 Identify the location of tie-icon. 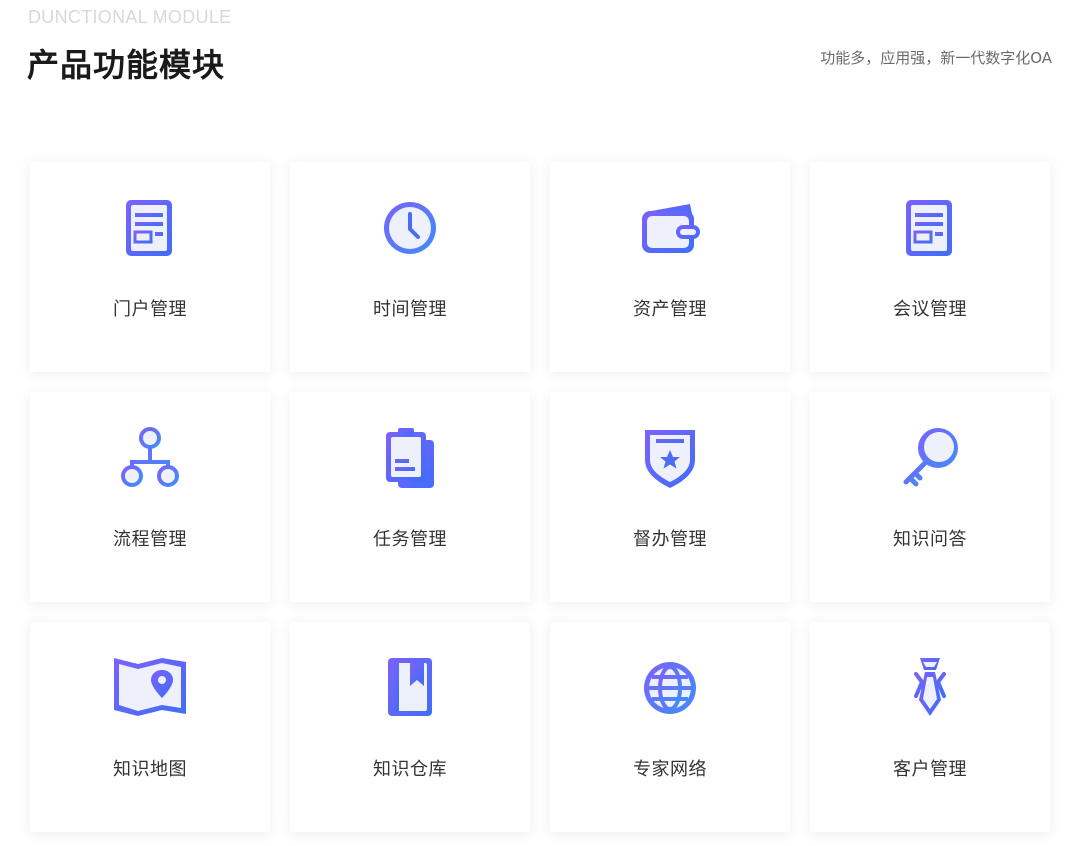
(930, 688).